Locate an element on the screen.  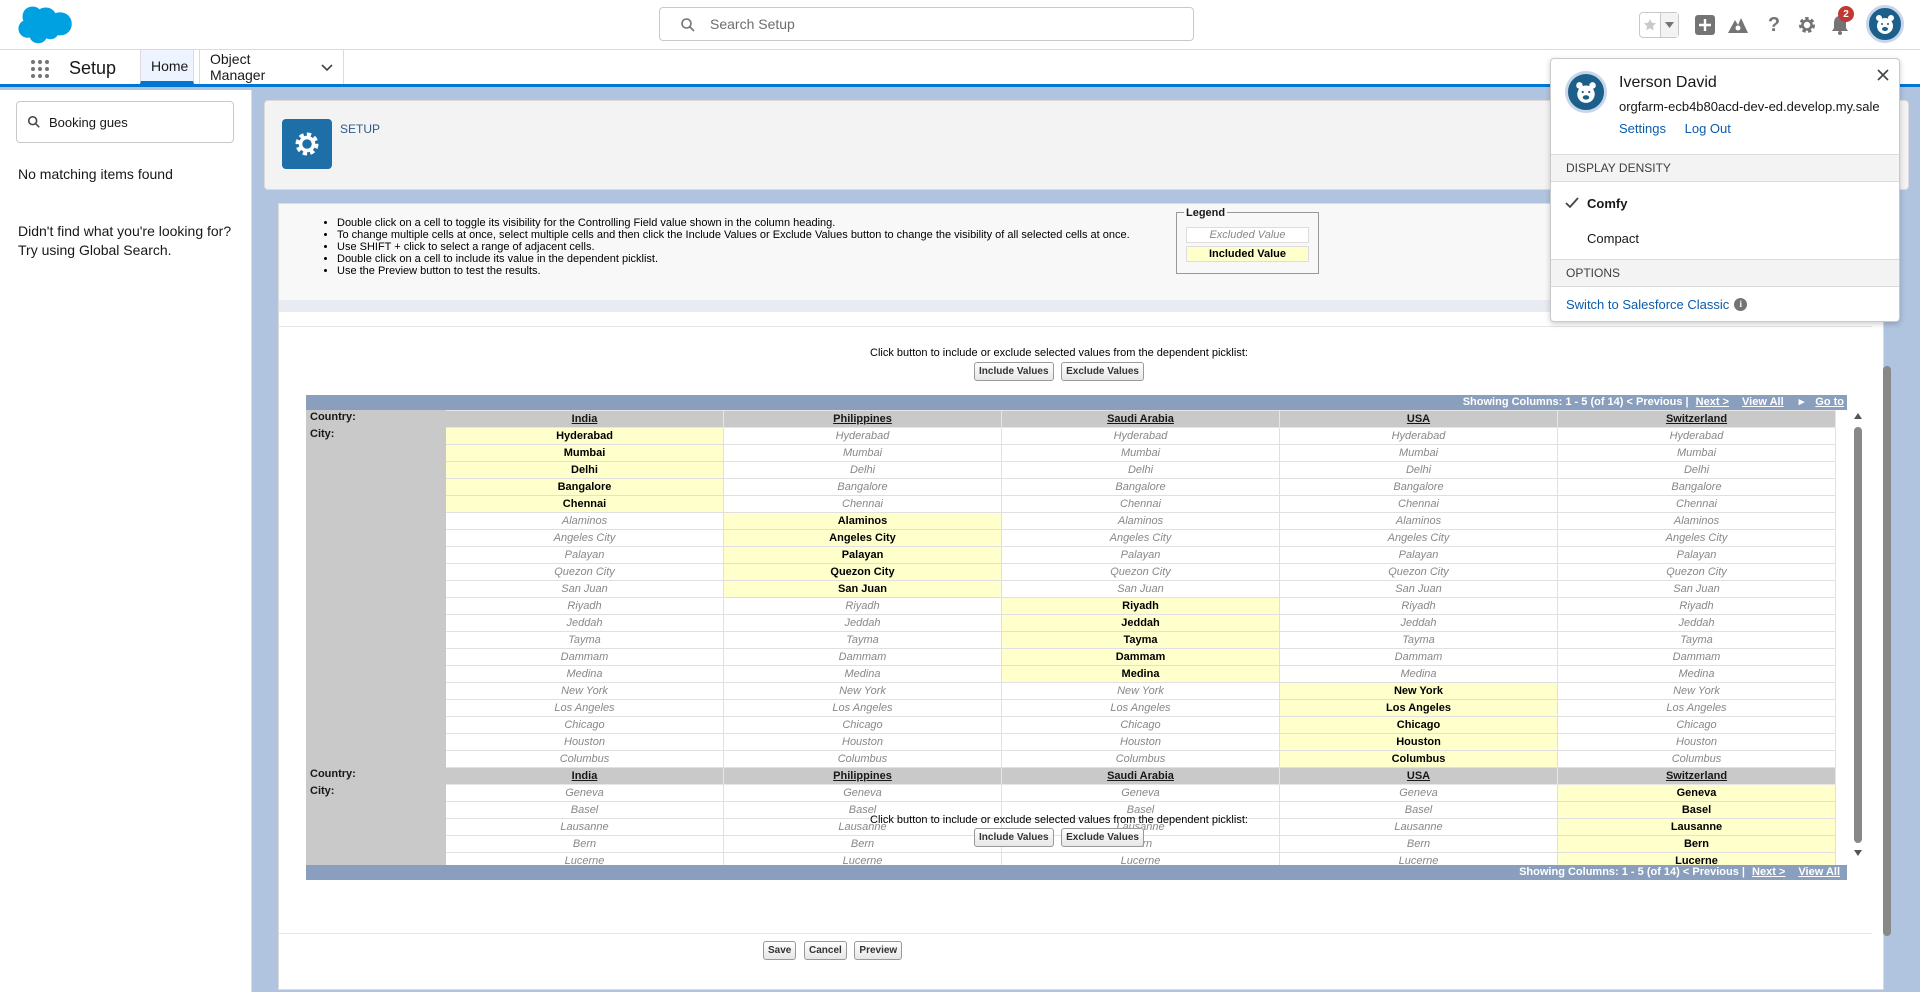
trailhead-icon is located at coordinates (1738, 25).